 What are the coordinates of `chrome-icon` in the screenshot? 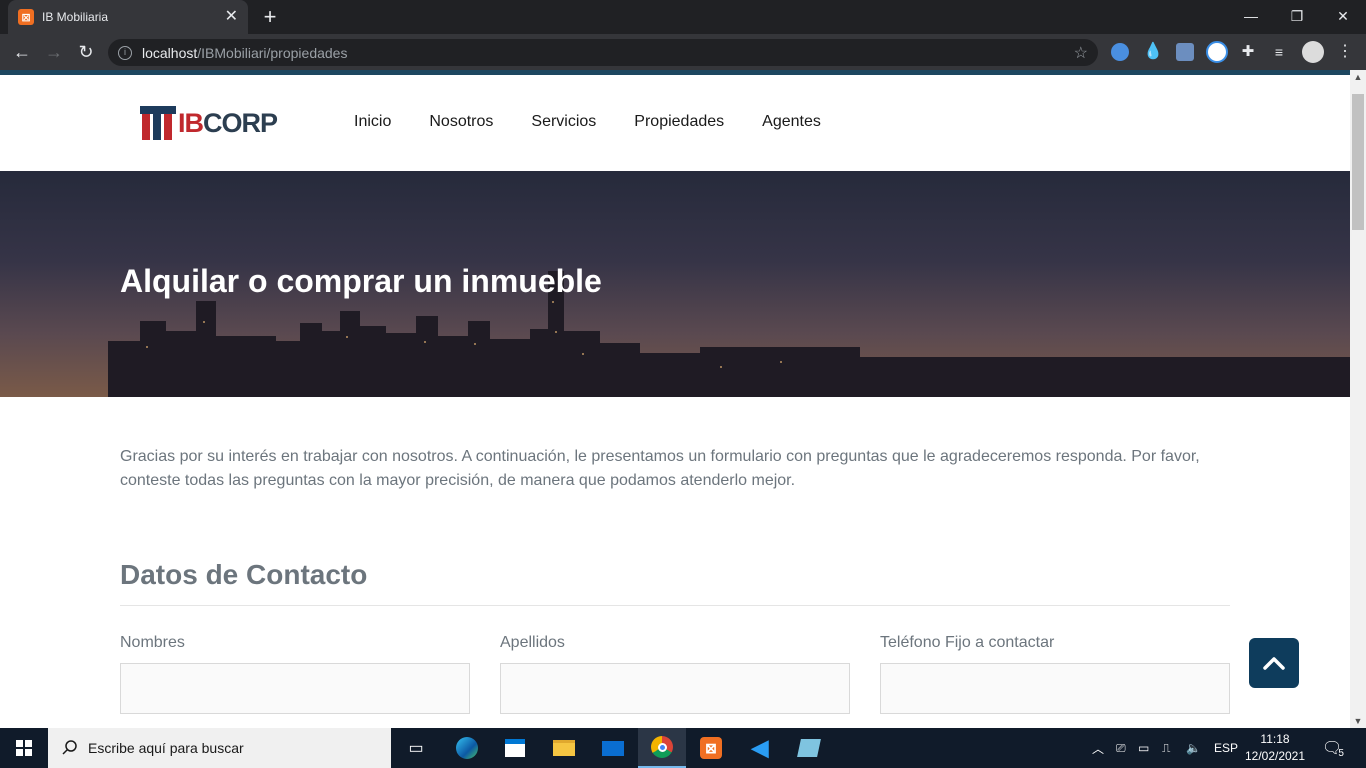 It's located at (662, 748).